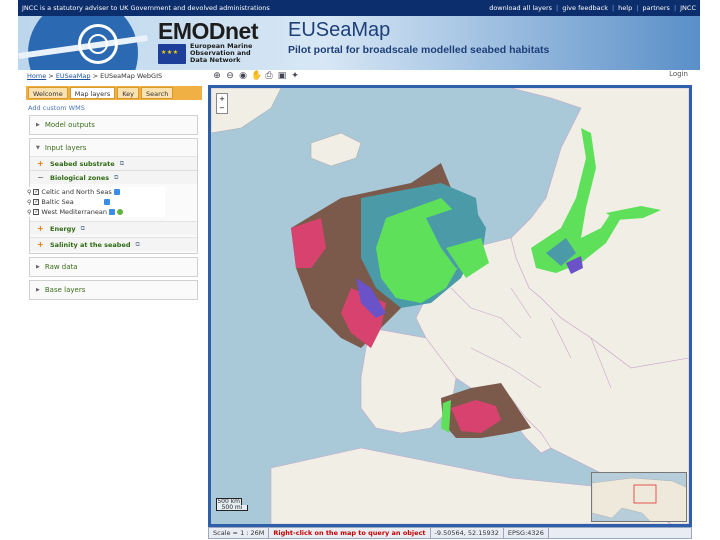 Image resolution: width=720 pixels, height=540 pixels. I want to click on collapse-arrow-icon: ▼, so click(38, 147).